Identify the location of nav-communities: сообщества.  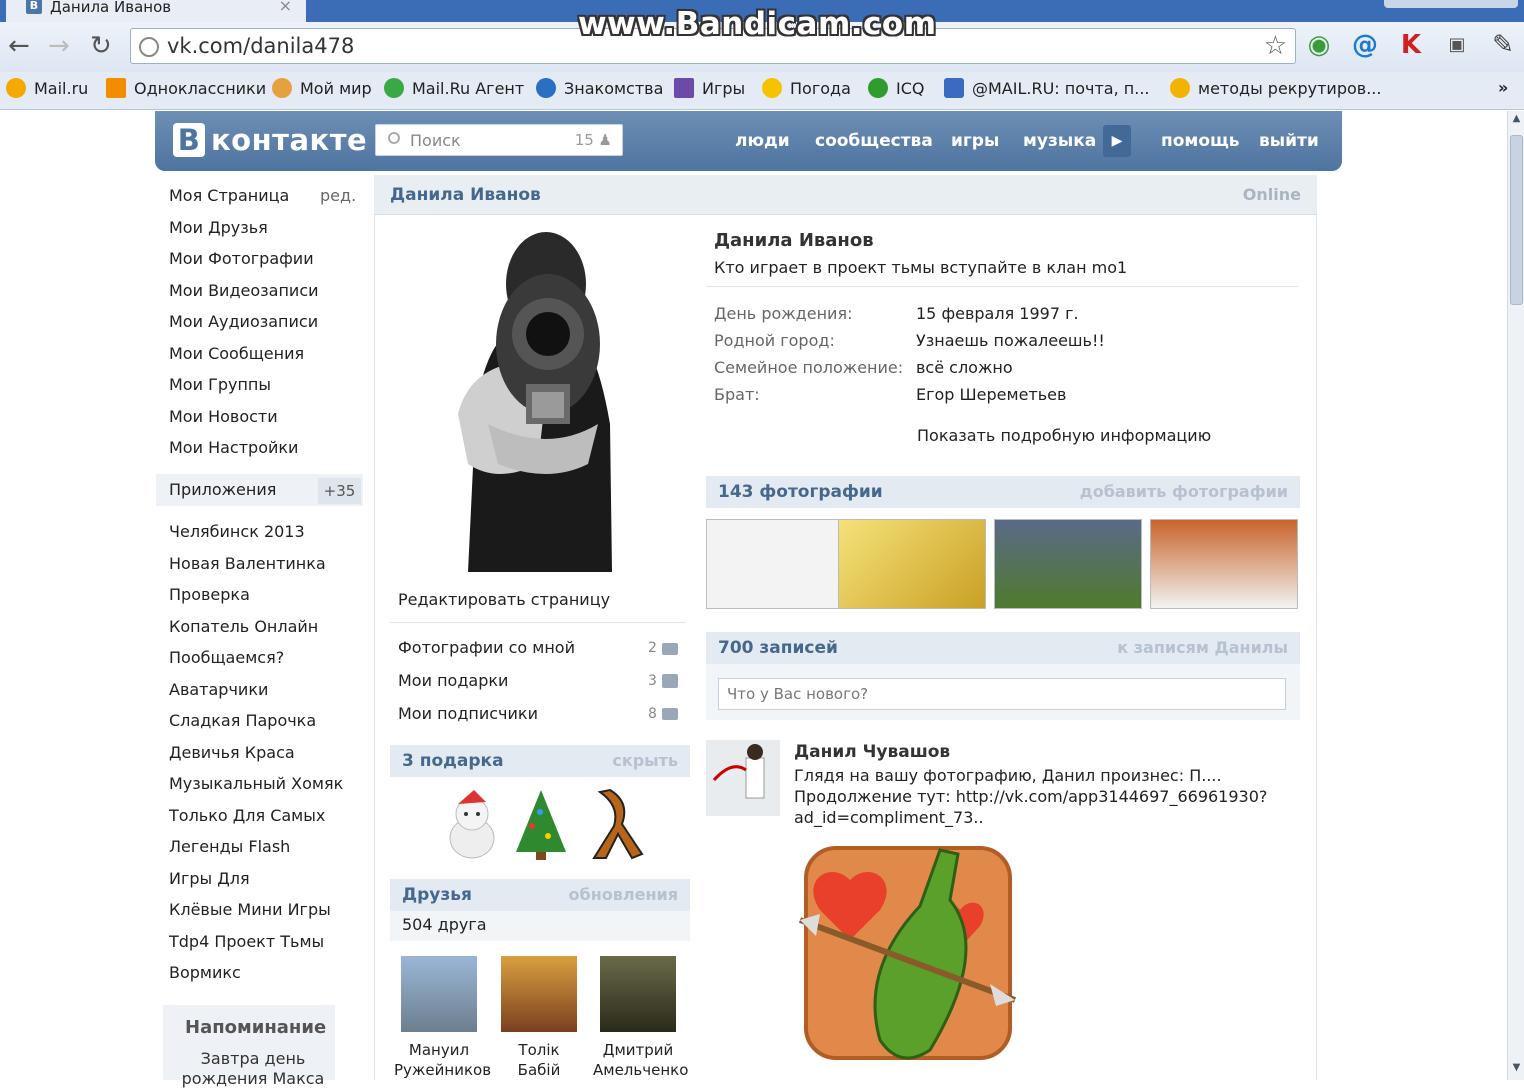
(874, 141).